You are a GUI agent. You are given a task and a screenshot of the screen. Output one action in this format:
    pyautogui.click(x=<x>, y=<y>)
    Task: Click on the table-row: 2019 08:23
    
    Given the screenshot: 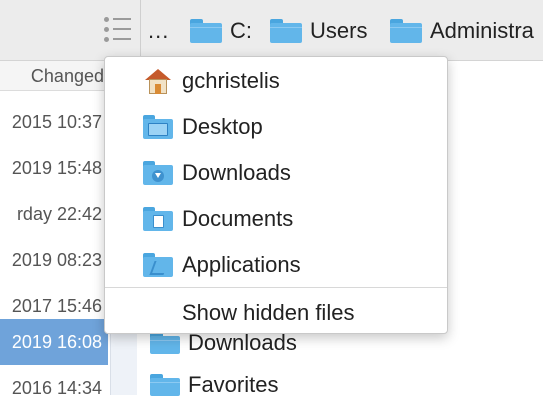 What is the action you would take?
    pyautogui.click(x=54, y=260)
    